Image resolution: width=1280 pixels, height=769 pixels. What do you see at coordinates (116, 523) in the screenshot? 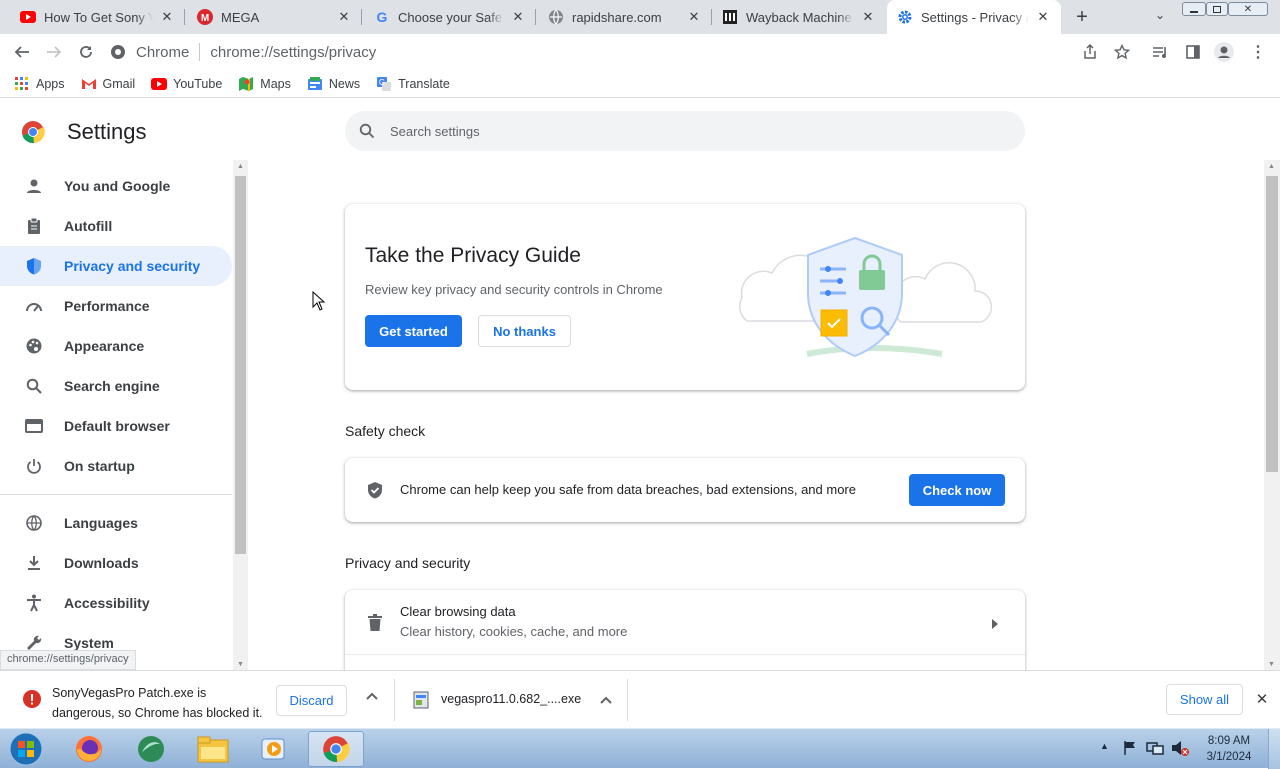
I see `nav-languages: Languages` at bounding box center [116, 523].